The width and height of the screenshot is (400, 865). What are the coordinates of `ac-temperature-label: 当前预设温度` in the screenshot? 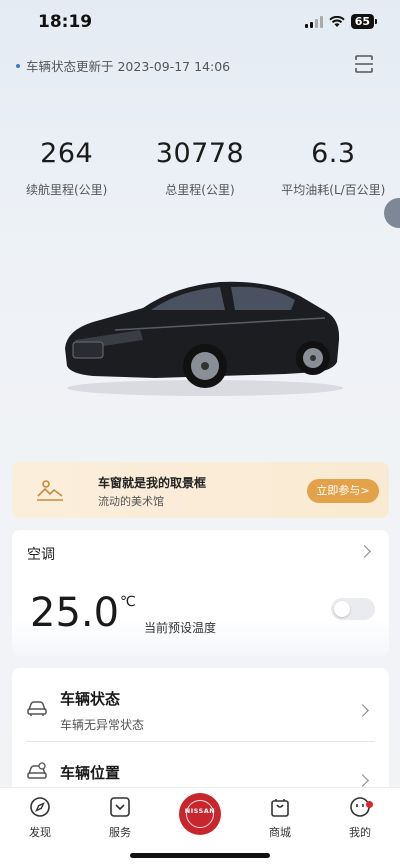 It's located at (180, 628).